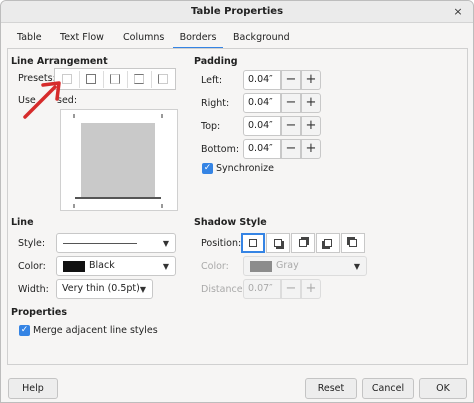  I want to click on padding-heading: Padding, so click(216, 61).